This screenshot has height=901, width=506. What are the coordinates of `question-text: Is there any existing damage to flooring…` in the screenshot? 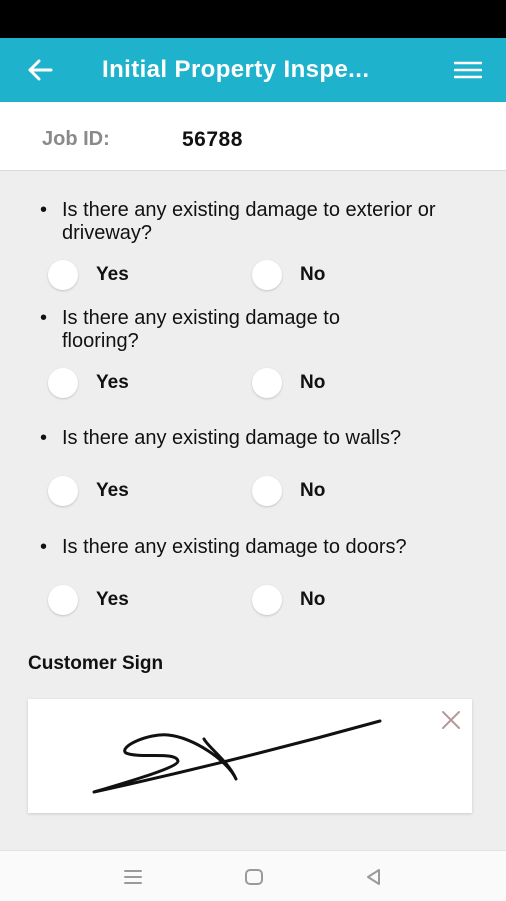 It's located at (201, 329).